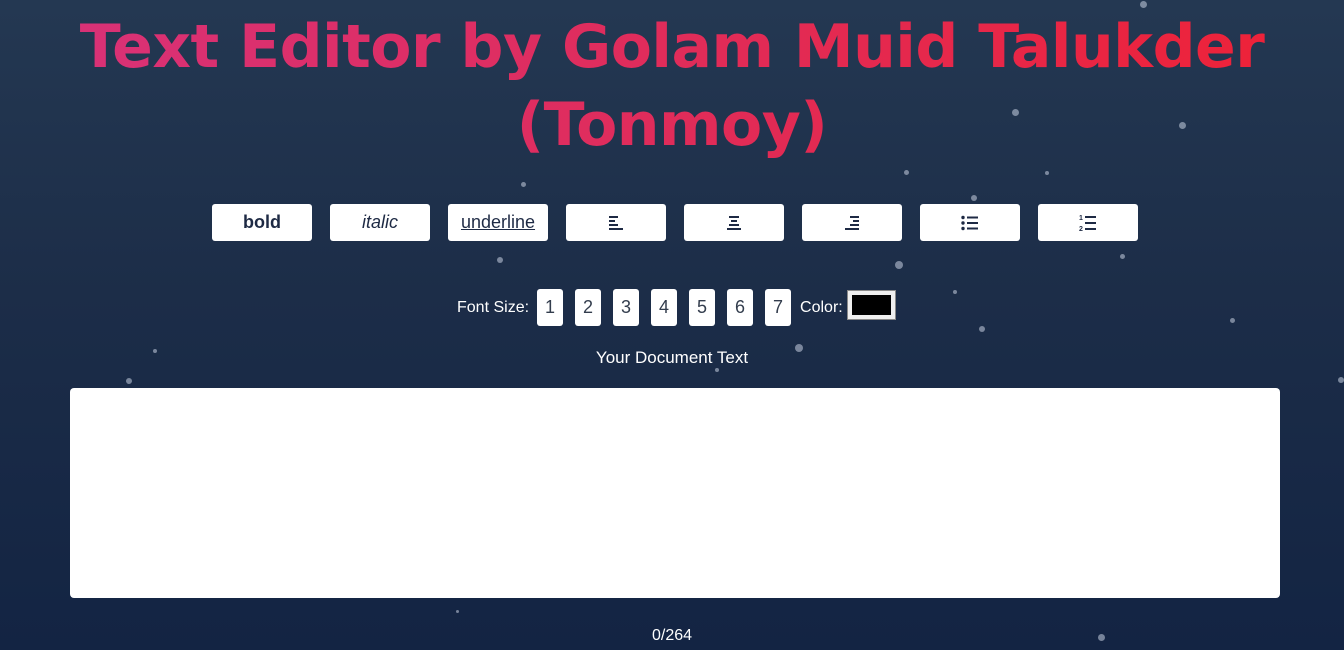 The width and height of the screenshot is (1344, 650). Describe the element at coordinates (740, 307) in the screenshot. I see `font-size-button-6: 6` at that location.